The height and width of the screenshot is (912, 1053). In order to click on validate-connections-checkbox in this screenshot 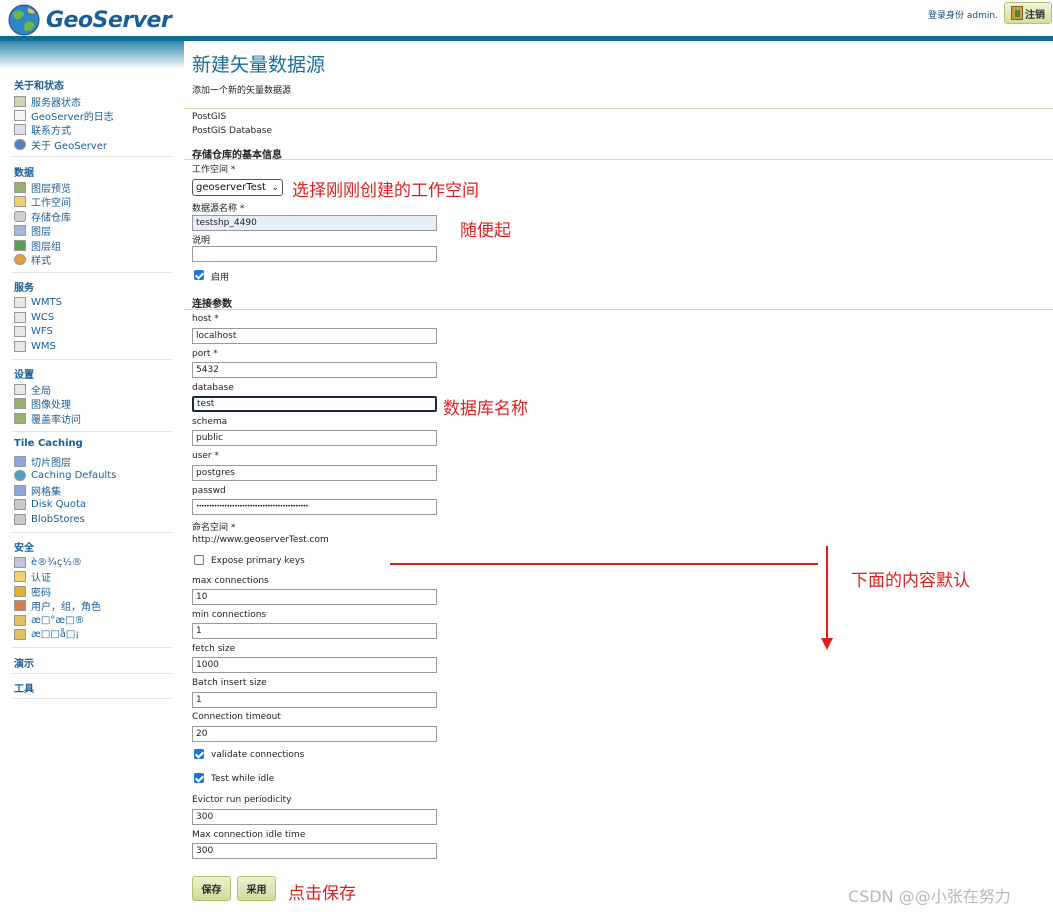, I will do `click(199, 754)`.